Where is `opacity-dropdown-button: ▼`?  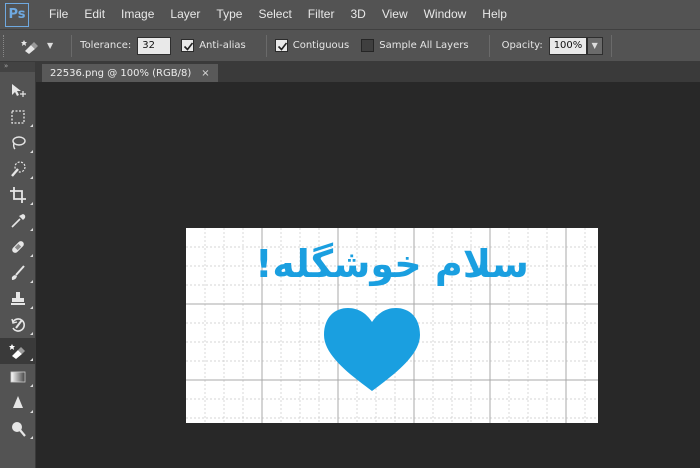 opacity-dropdown-button: ▼ is located at coordinates (594, 45).